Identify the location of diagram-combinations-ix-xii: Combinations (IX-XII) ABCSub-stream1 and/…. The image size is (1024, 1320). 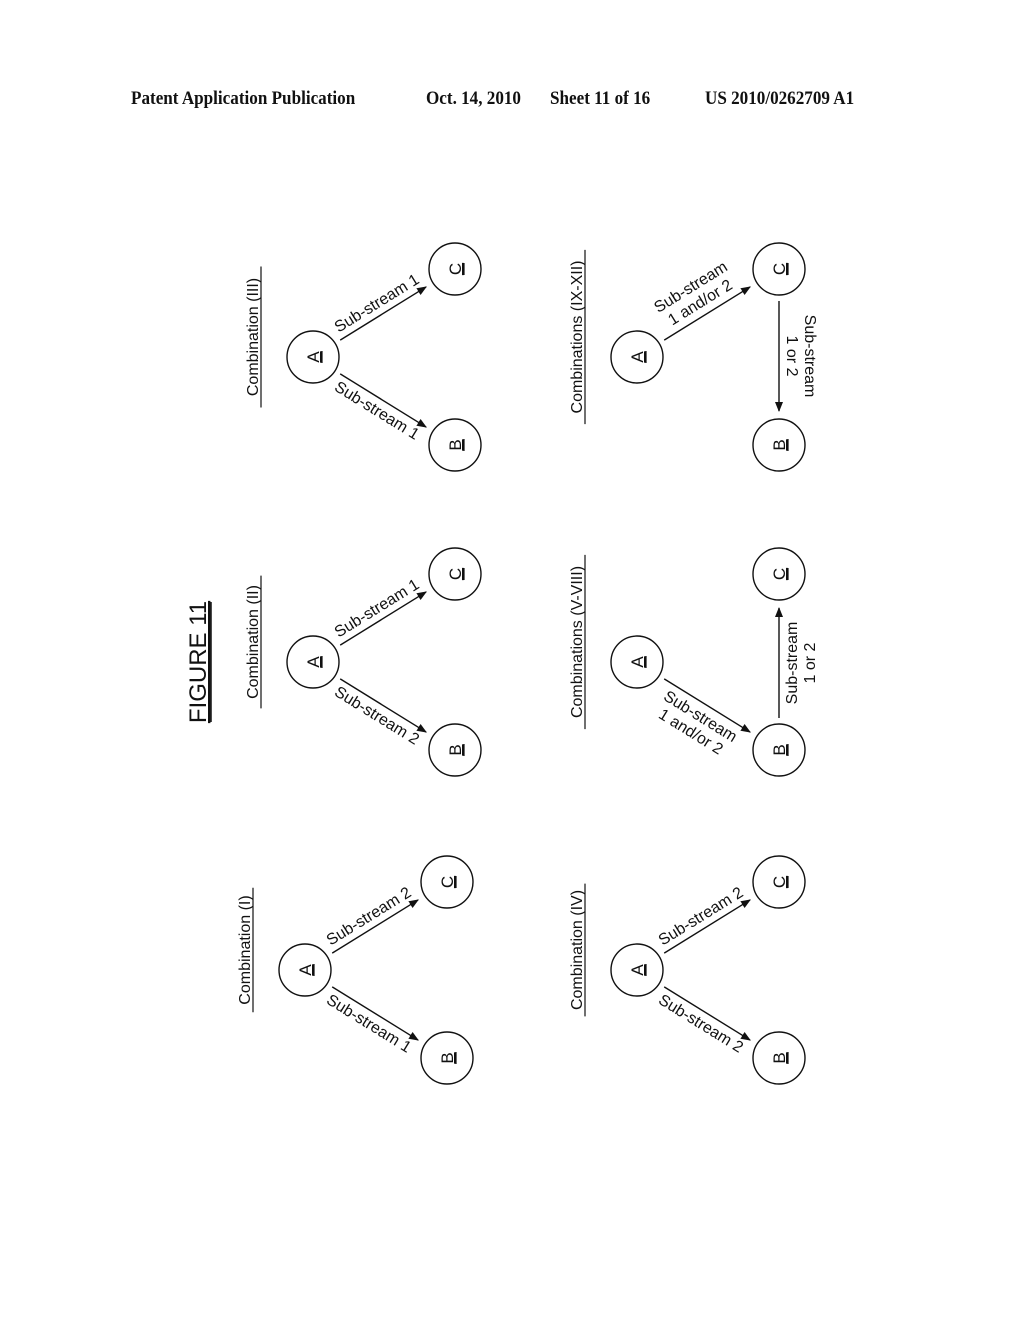
(693, 357).